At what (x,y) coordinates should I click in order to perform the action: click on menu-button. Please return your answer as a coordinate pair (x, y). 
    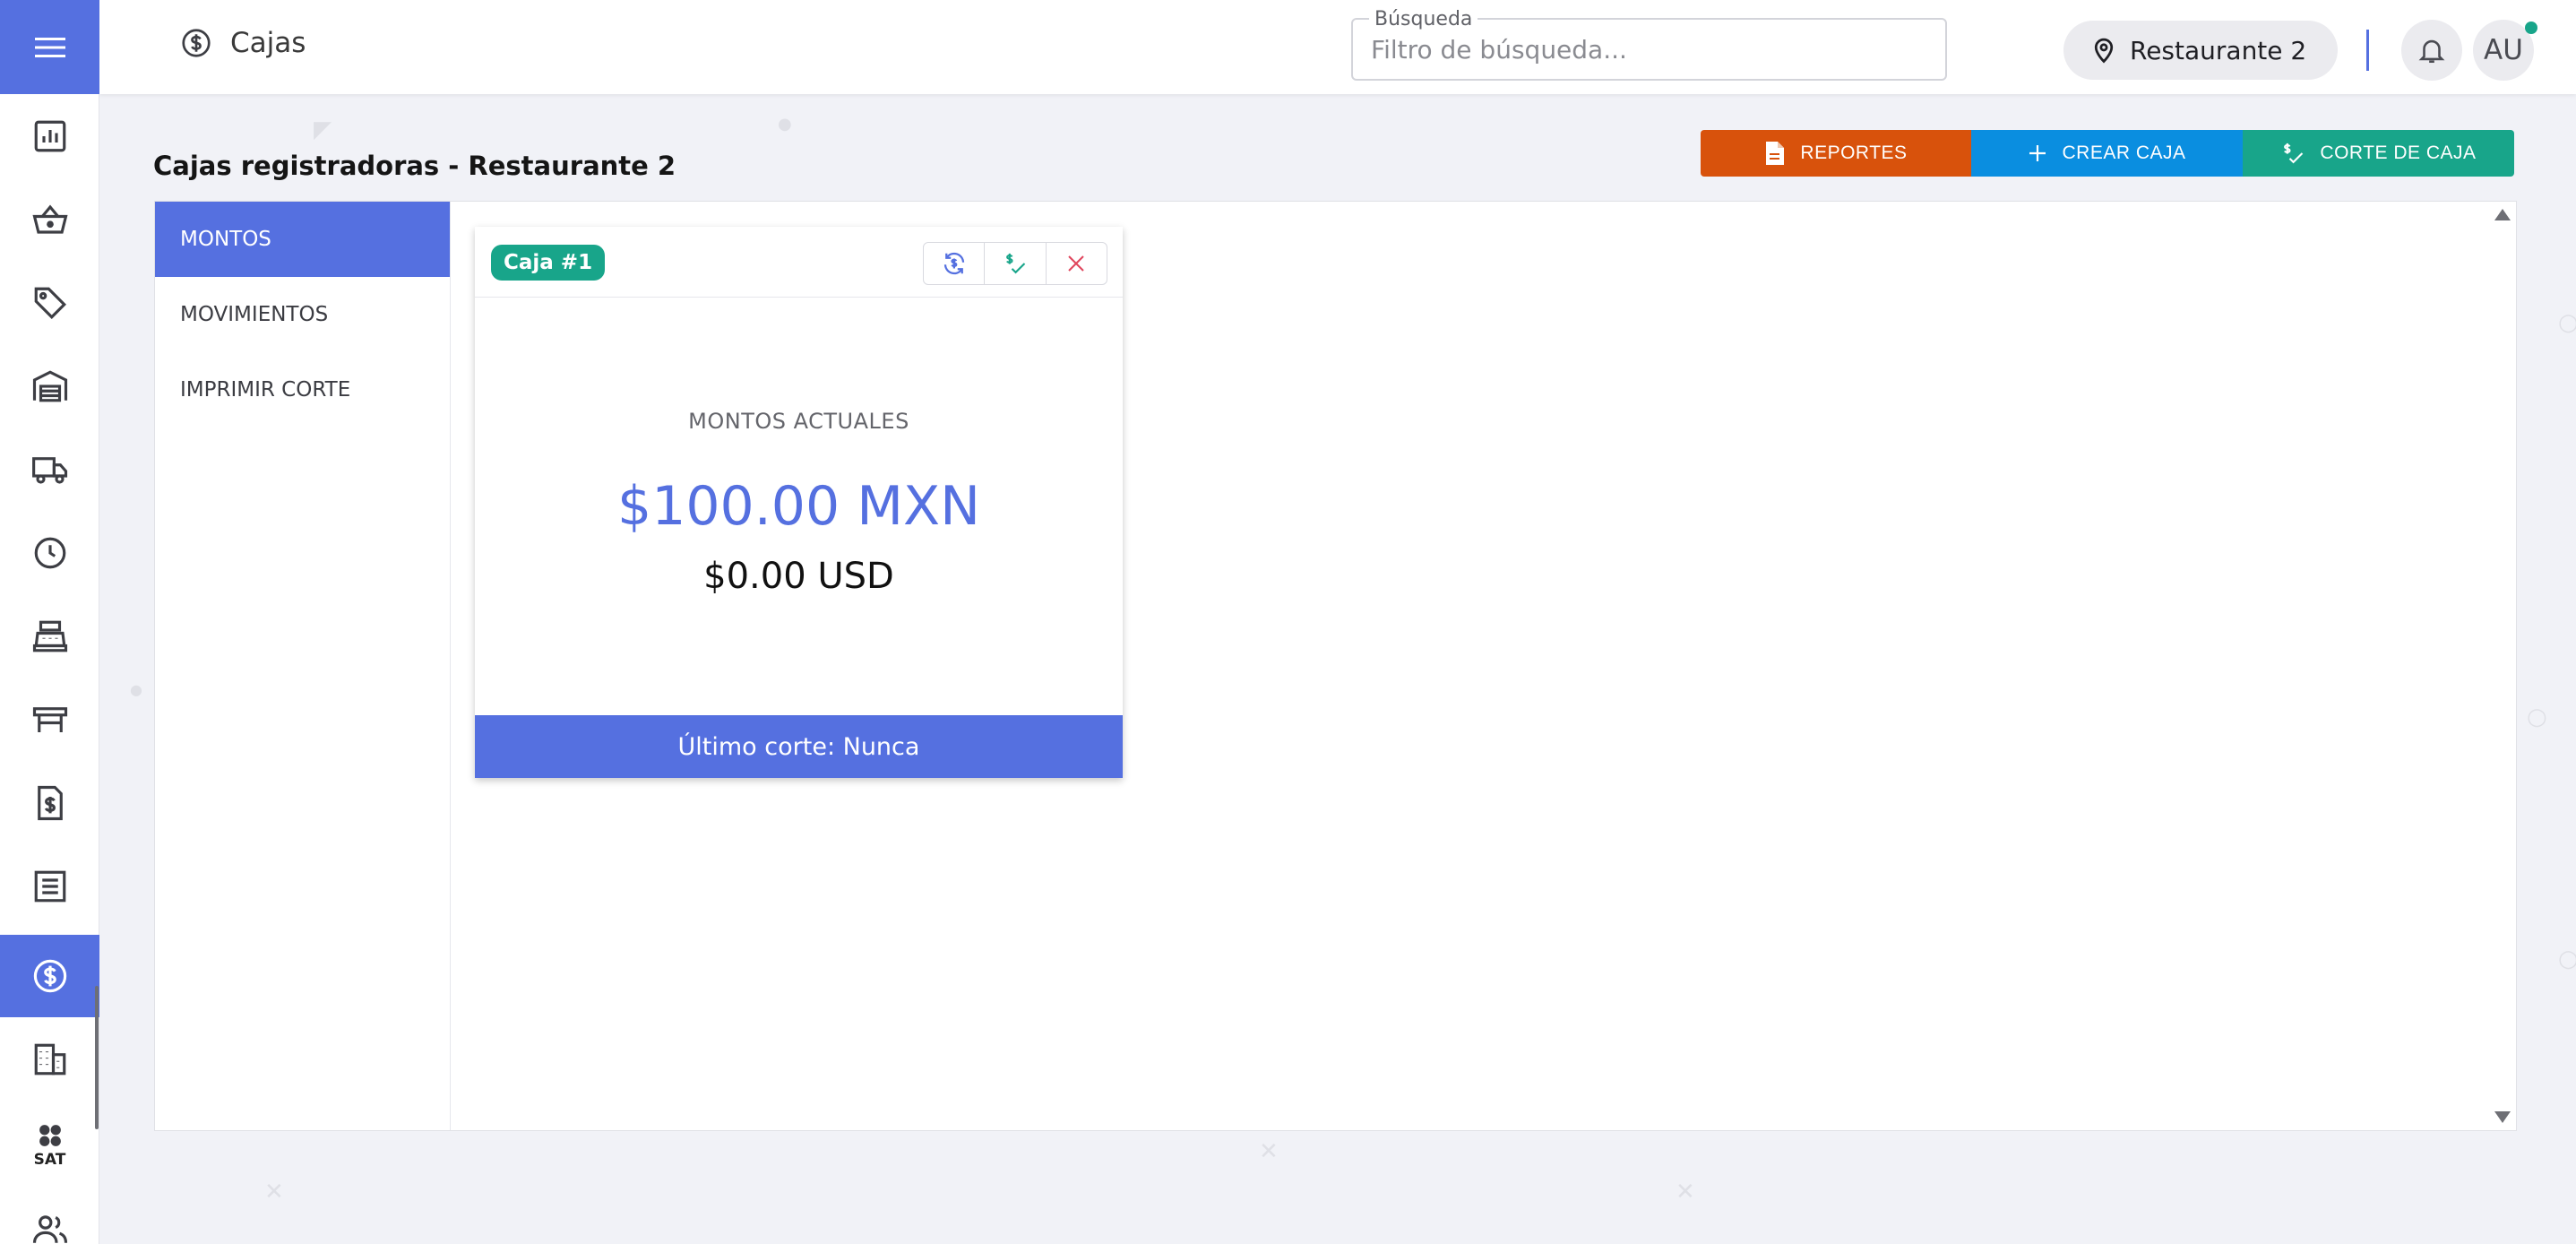
    Looking at the image, I should click on (49, 47).